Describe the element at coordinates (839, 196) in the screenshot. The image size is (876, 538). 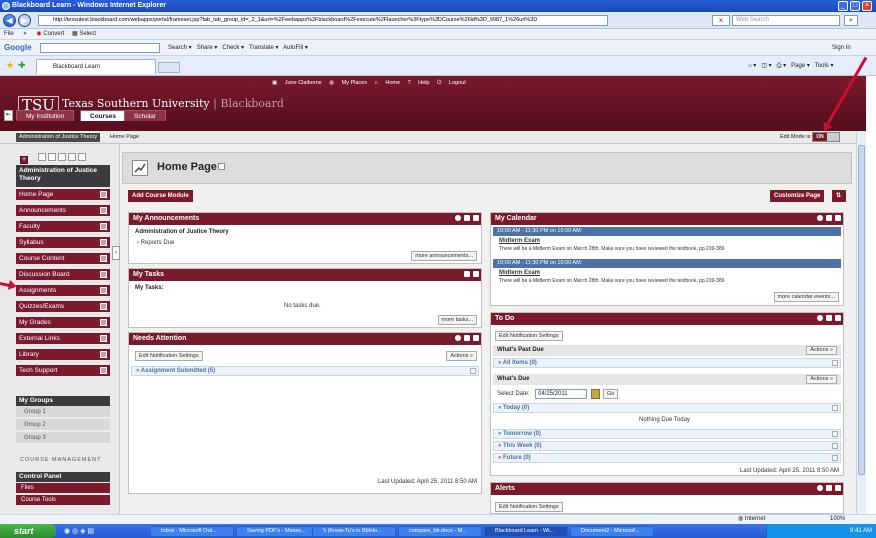
I see `reorder-modules-icon: ⇅` at that location.